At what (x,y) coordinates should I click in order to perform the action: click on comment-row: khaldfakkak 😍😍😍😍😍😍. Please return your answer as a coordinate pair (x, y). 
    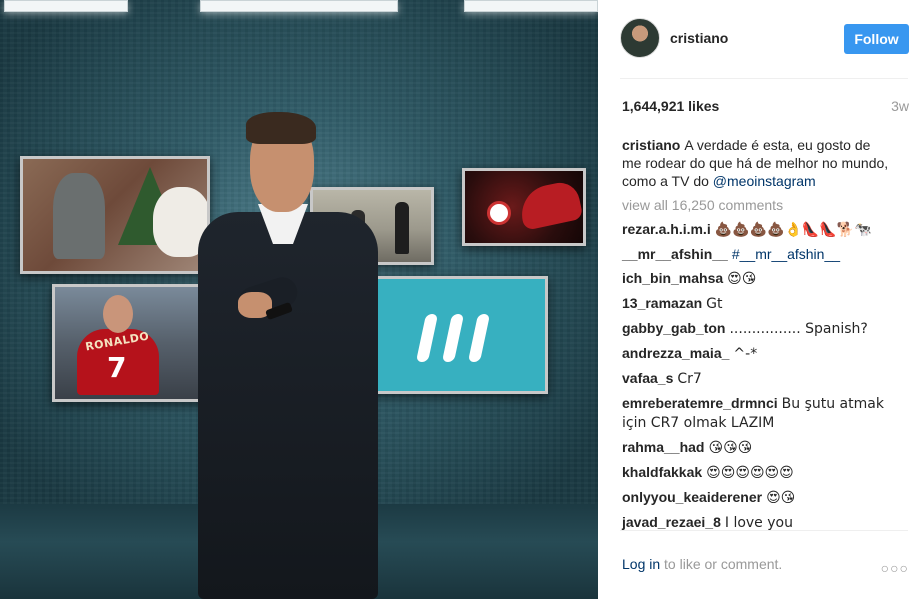
    Looking at the image, I should click on (757, 472).